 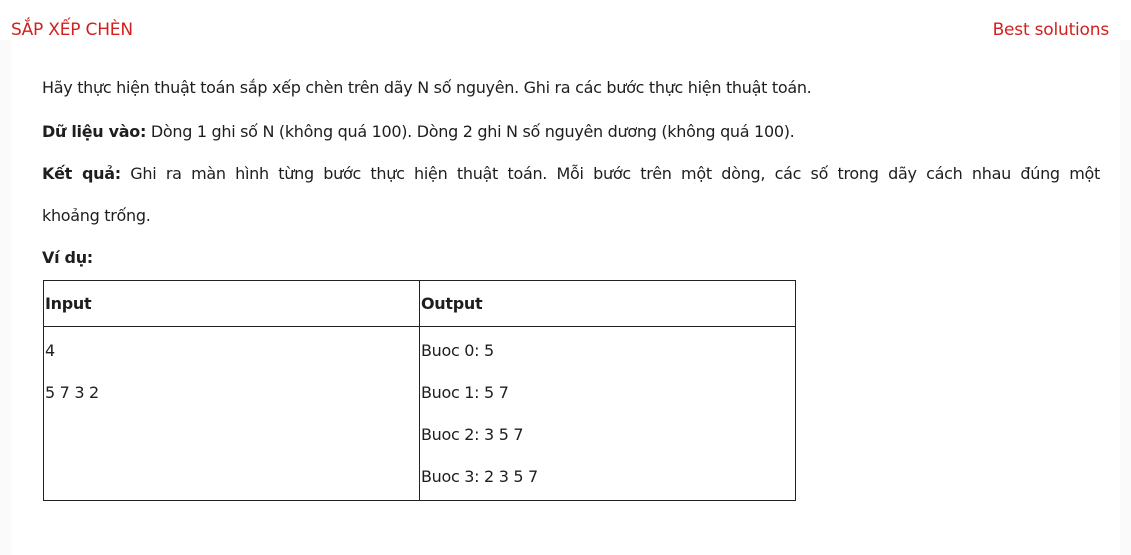 I want to click on best-solutions-link: Best solutions, so click(x=1051, y=30).